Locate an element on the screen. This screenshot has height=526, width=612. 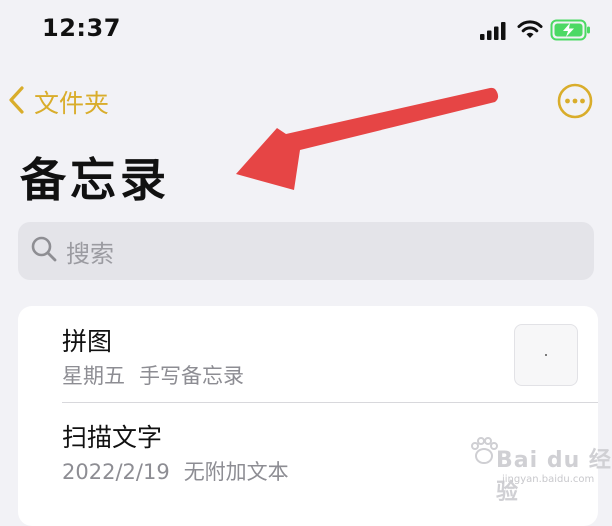
red-arrow-icon is located at coordinates (367, 138).